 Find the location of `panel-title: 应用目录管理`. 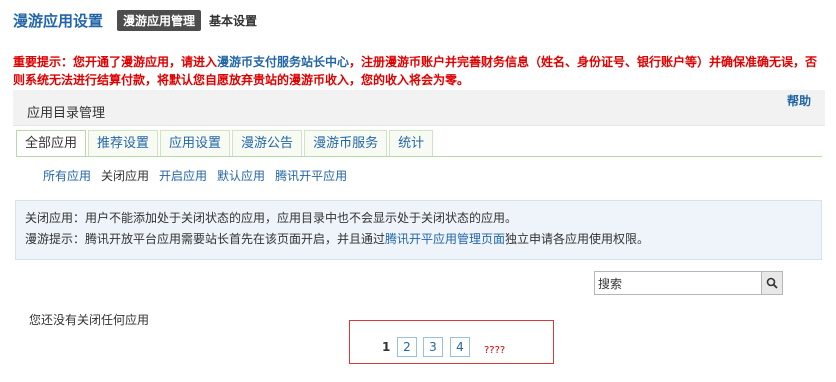

panel-title: 应用目录管理 is located at coordinates (66, 113).